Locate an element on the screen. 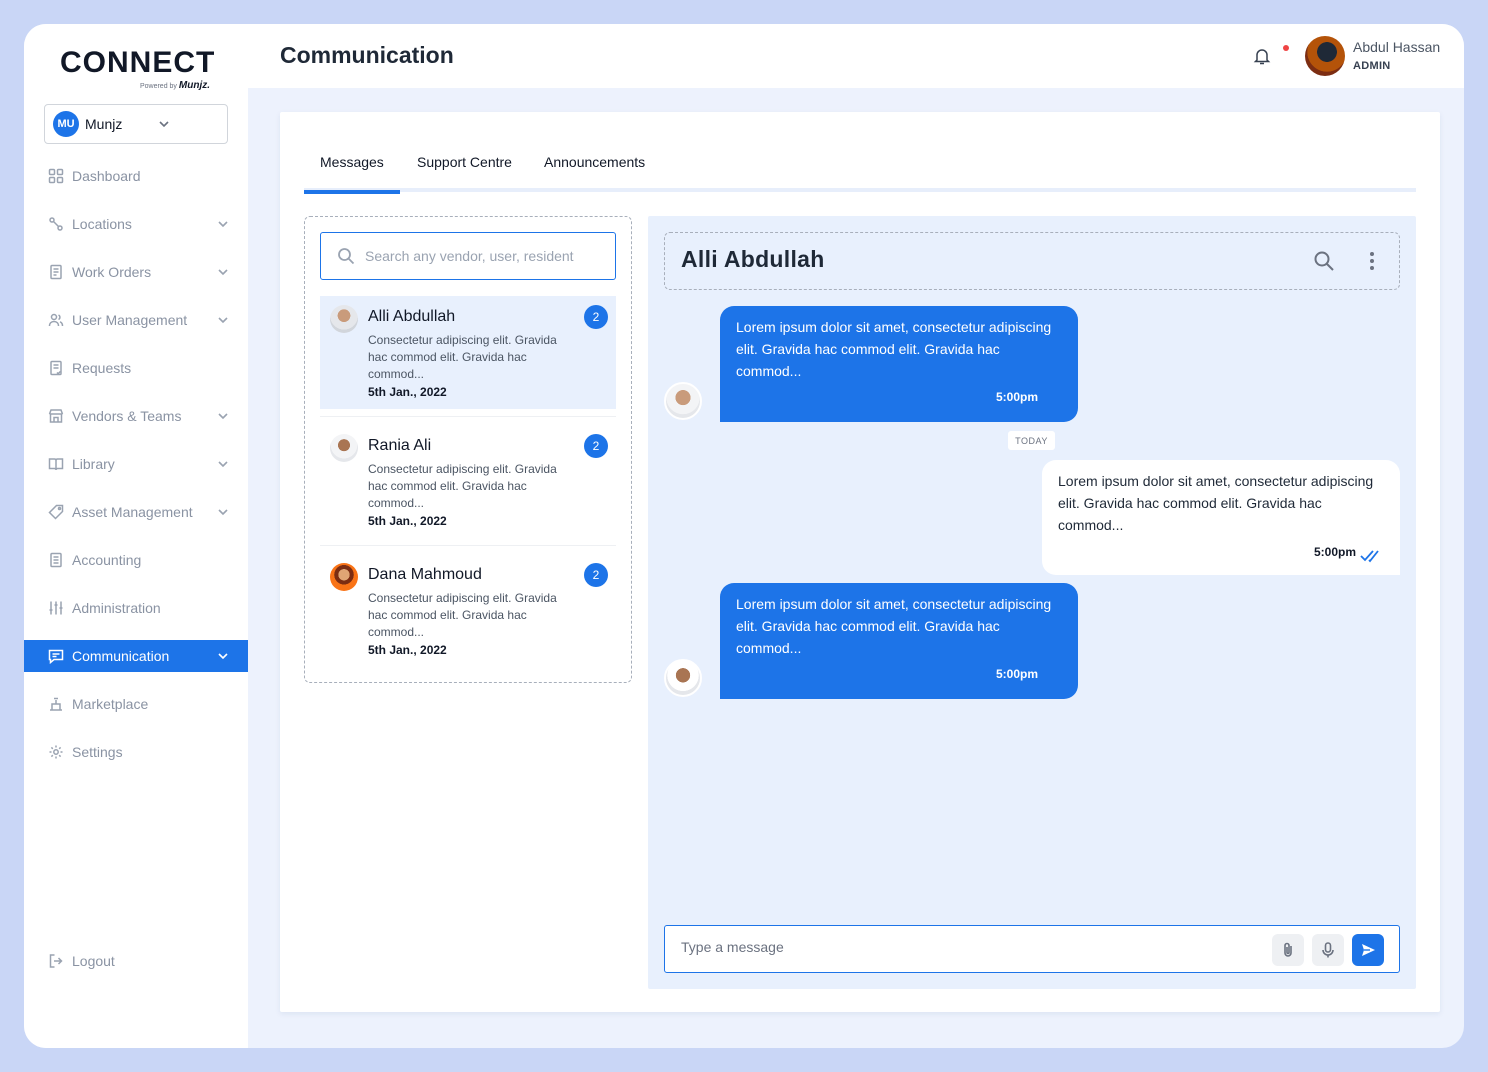 The image size is (1488, 1072). sidebar-item-label: Settings is located at coordinates (97, 752).